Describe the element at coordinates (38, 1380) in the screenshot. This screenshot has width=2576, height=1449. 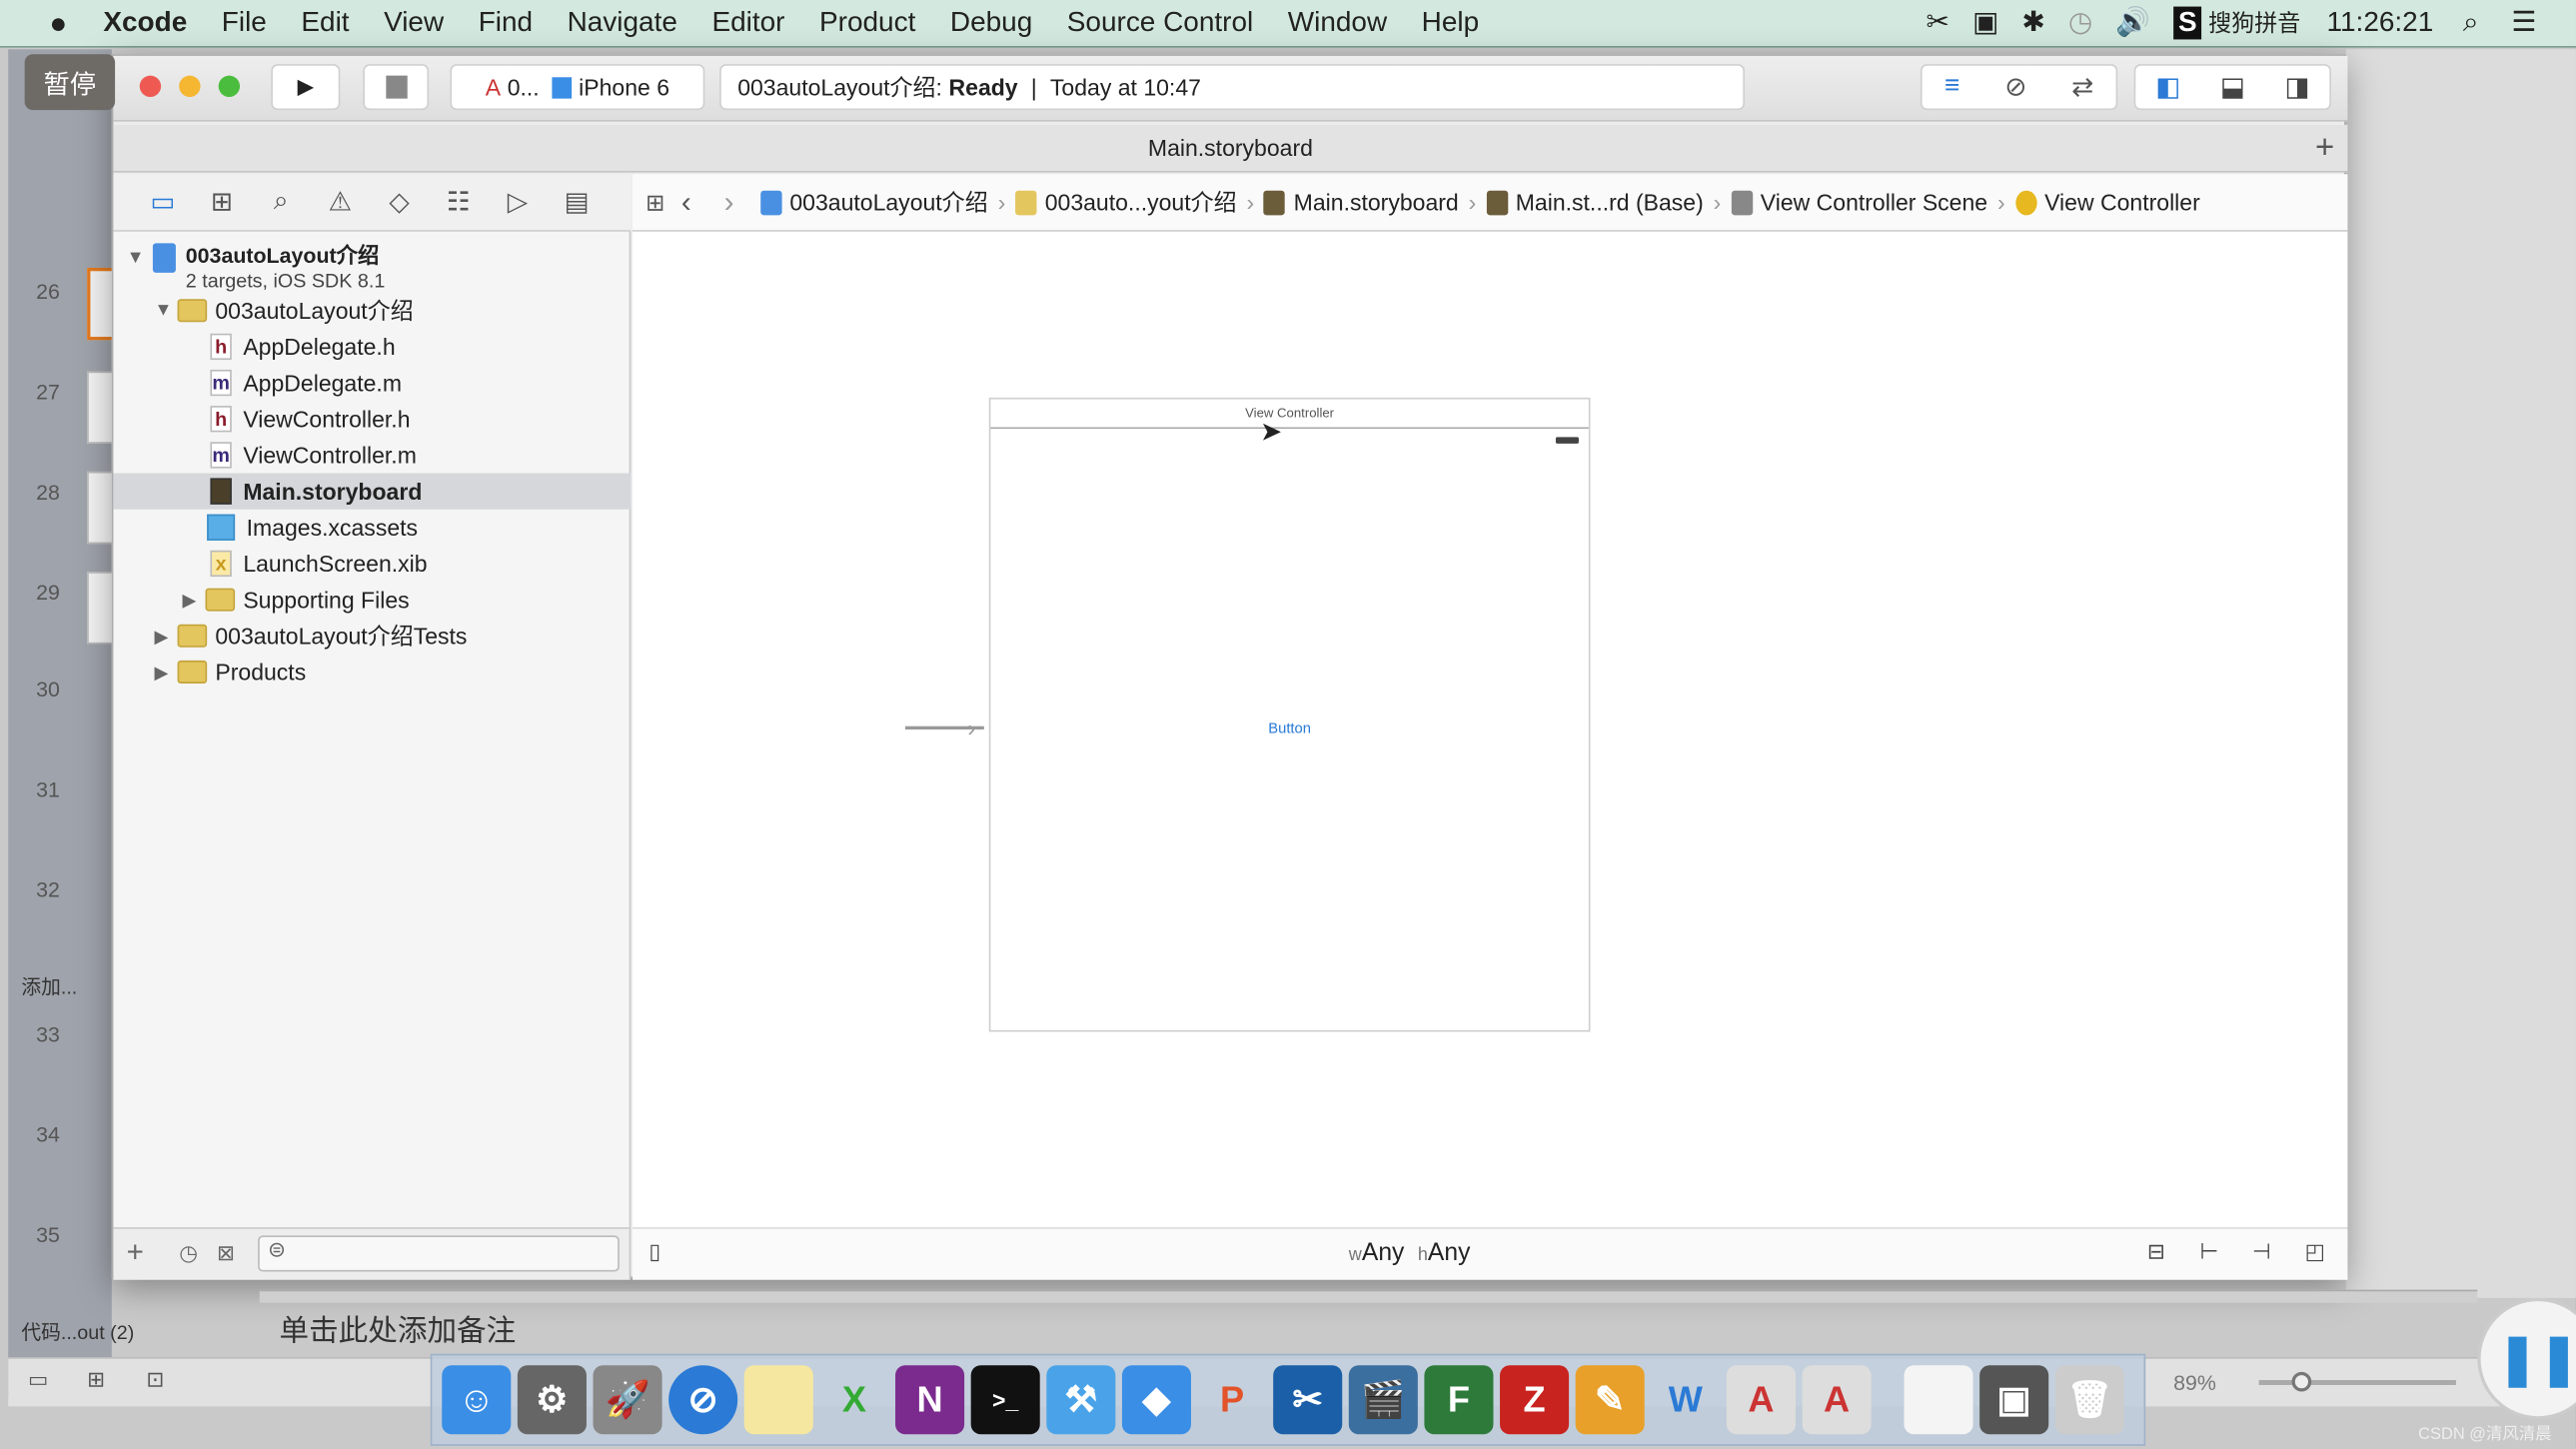
I see `normal-view-icon: ▭` at that location.